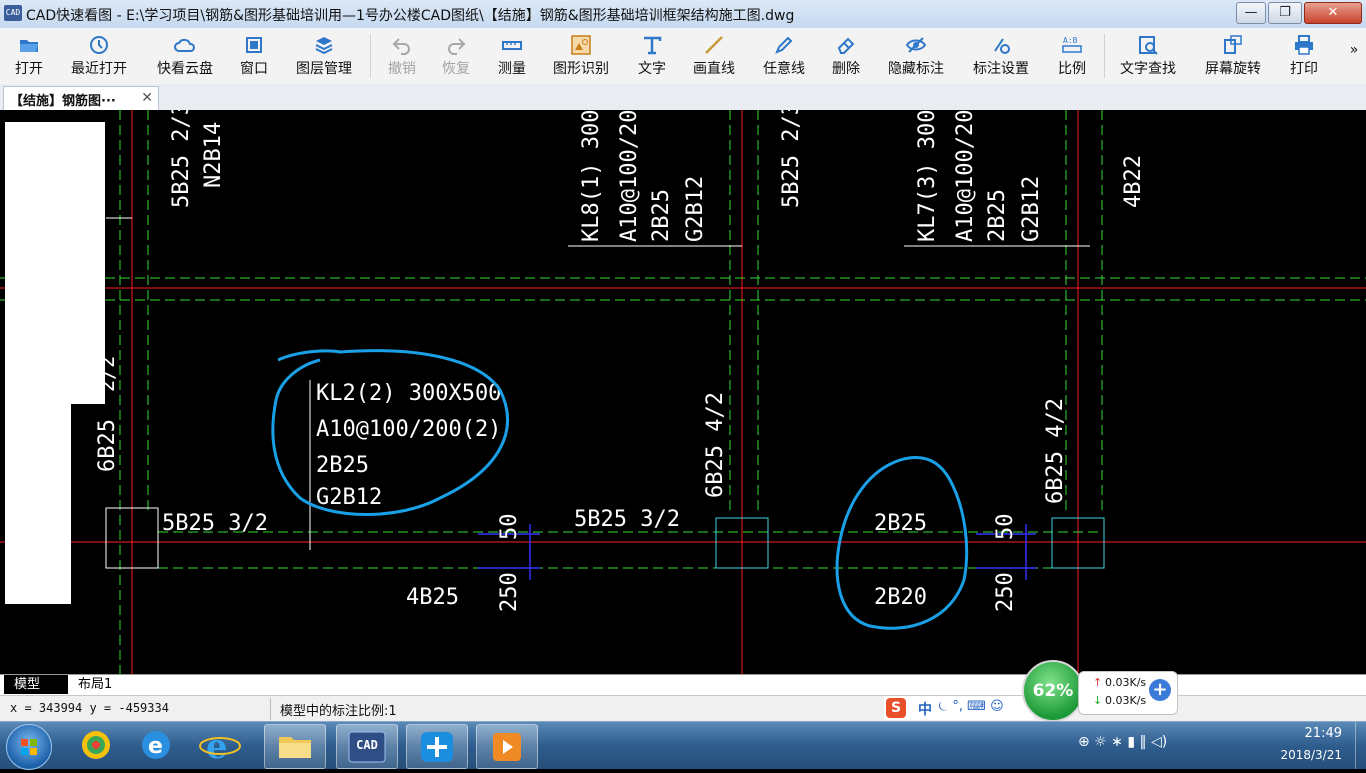 The image size is (1366, 773). What do you see at coordinates (714, 57) in the screenshot?
I see `draw-line-button: 画直线` at bounding box center [714, 57].